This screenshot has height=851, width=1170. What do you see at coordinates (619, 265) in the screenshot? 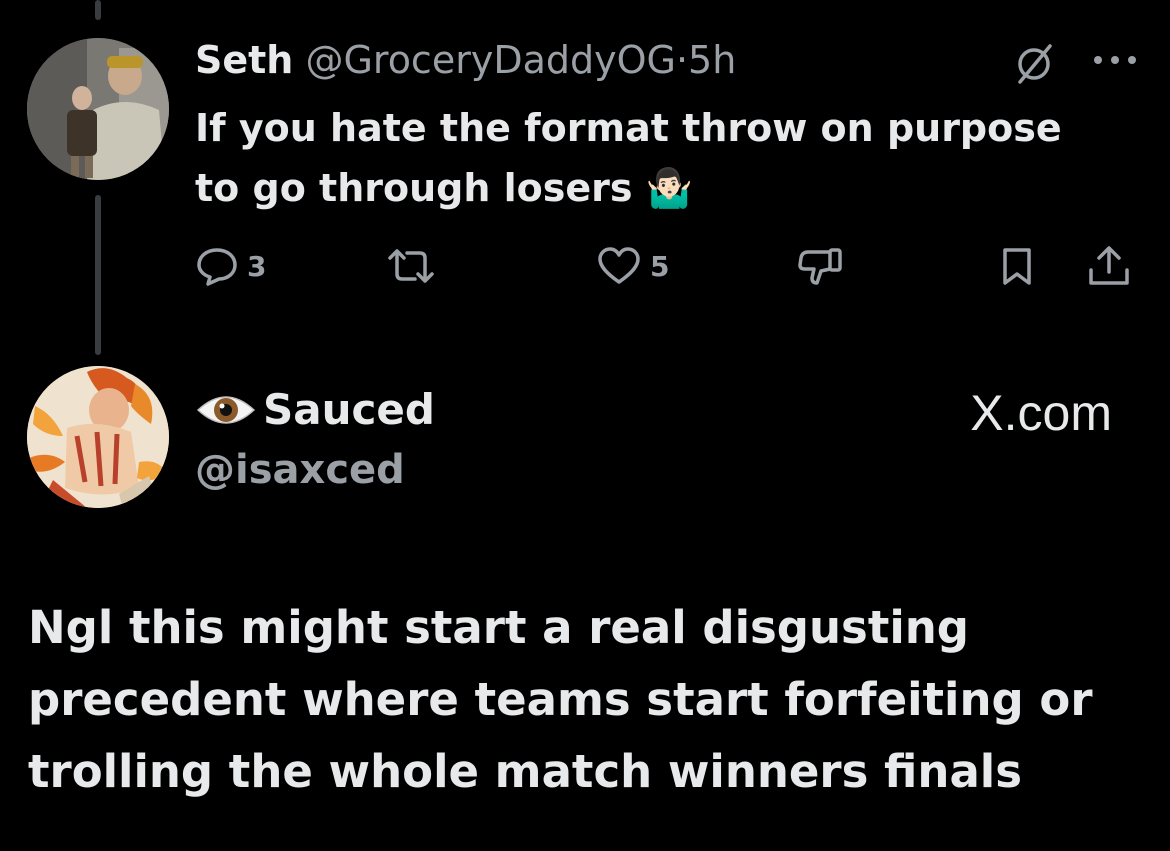
I see `heart-icon` at bounding box center [619, 265].